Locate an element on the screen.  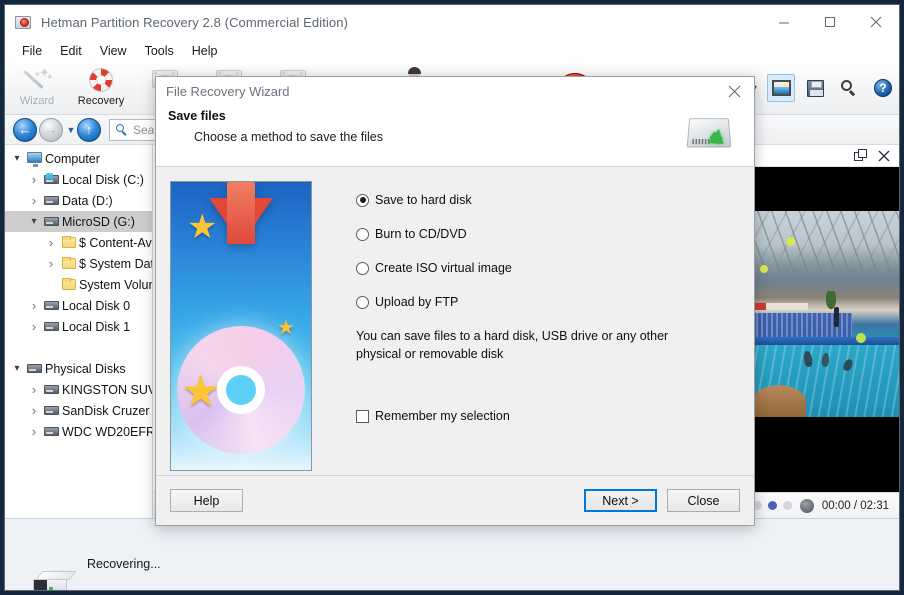
tree-item-microsd-g: ▾ MicroSD (G:) is located at coordinates (78, 221).